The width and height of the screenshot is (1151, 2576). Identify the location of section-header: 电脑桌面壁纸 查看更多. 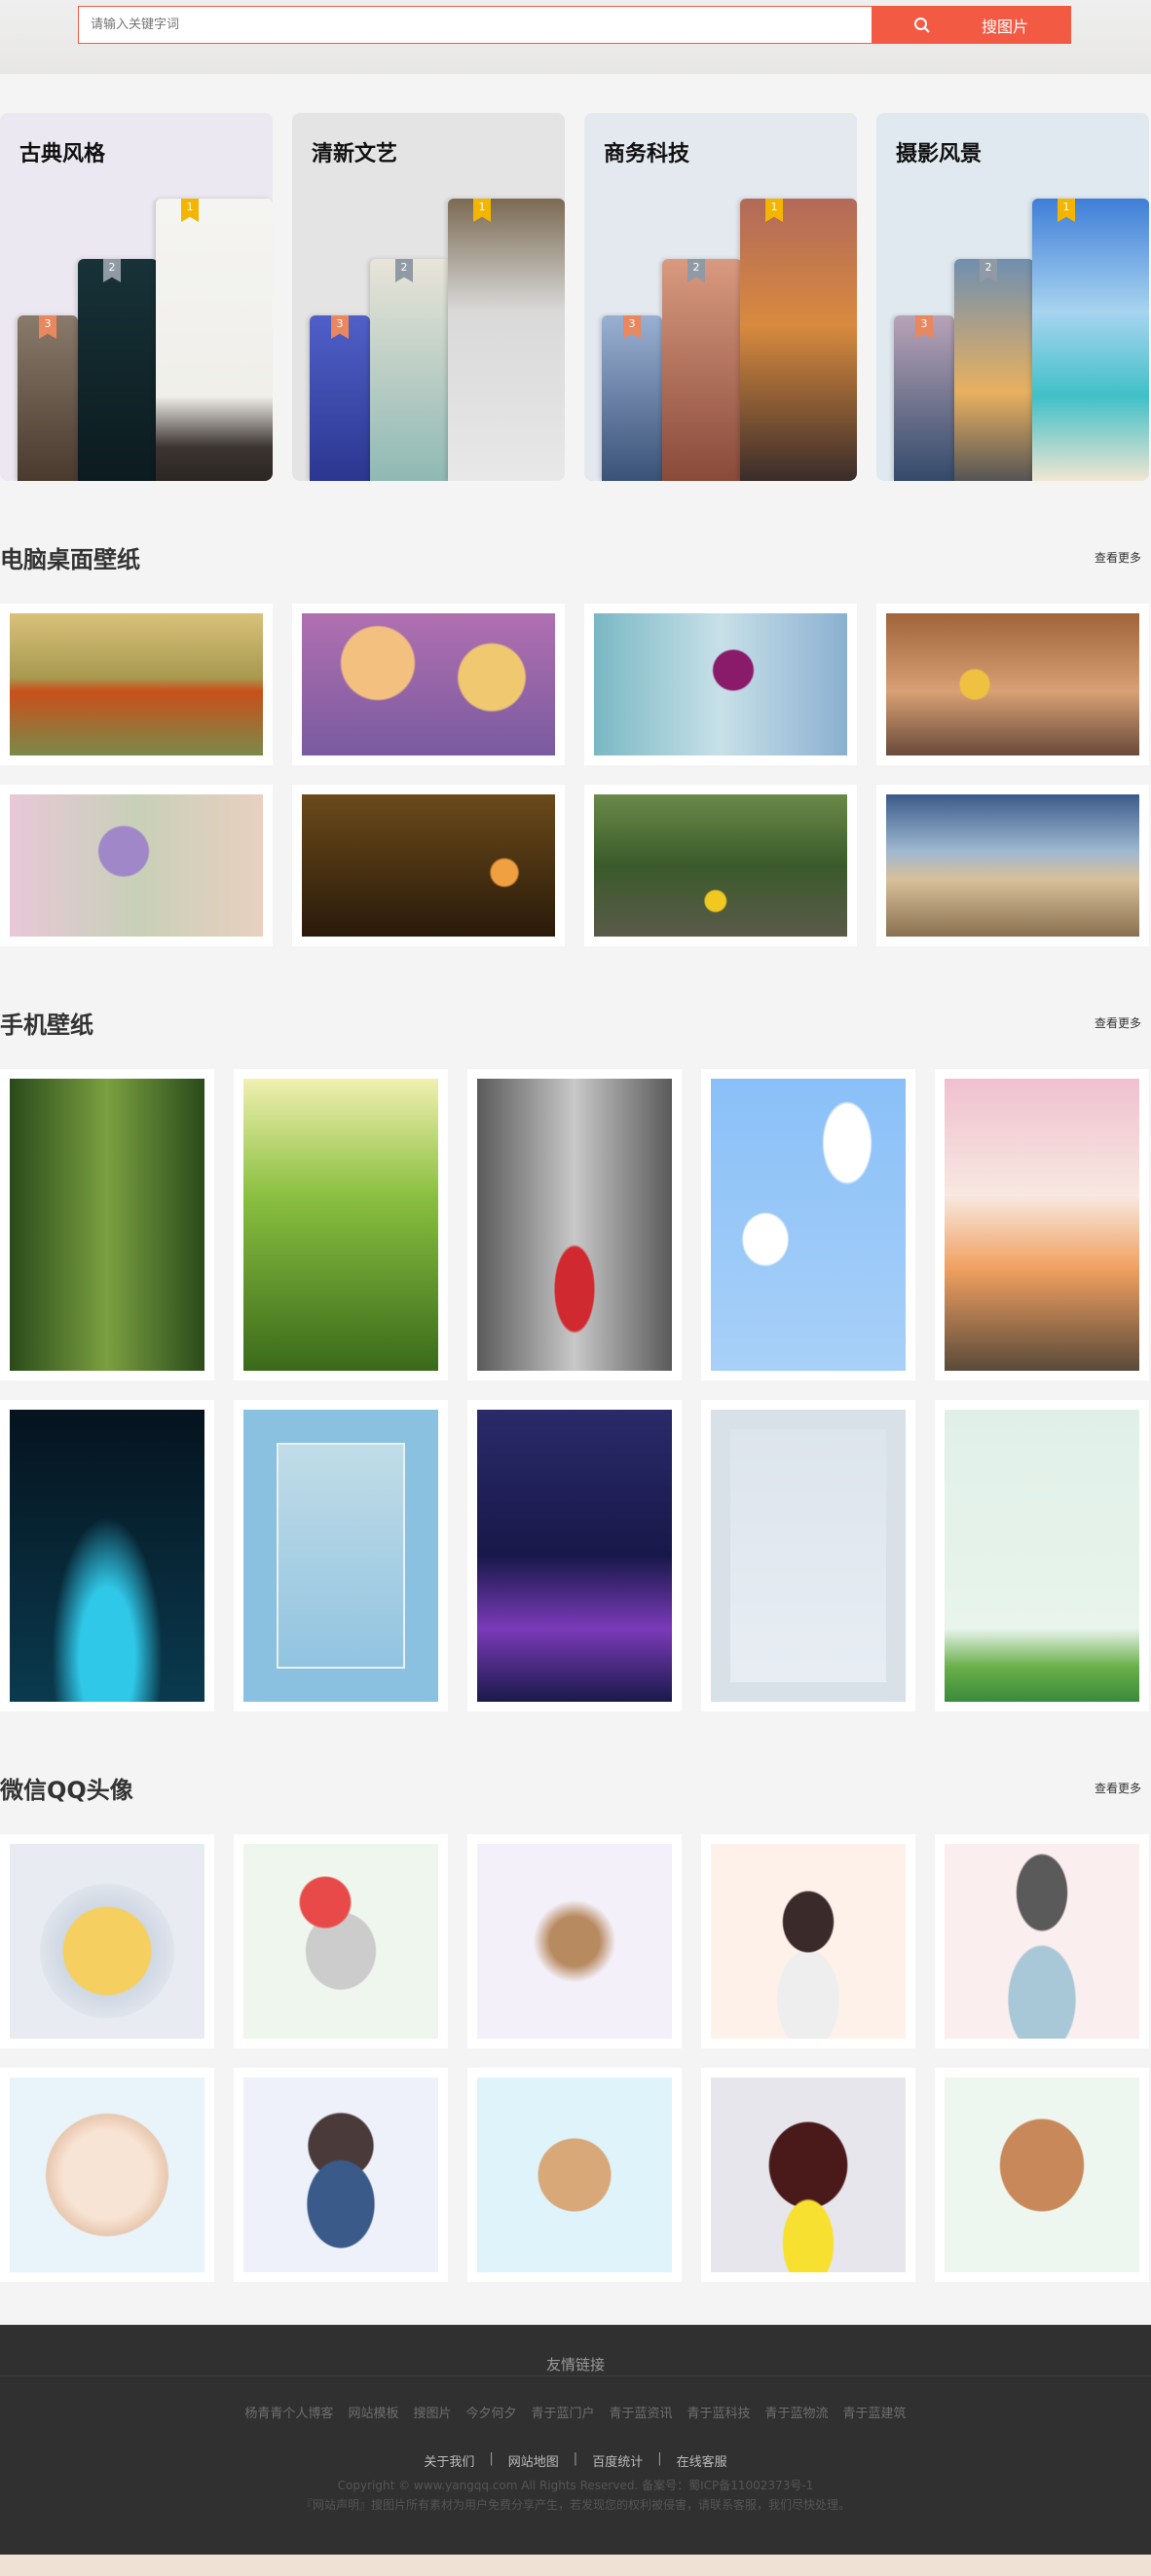
(576, 557).